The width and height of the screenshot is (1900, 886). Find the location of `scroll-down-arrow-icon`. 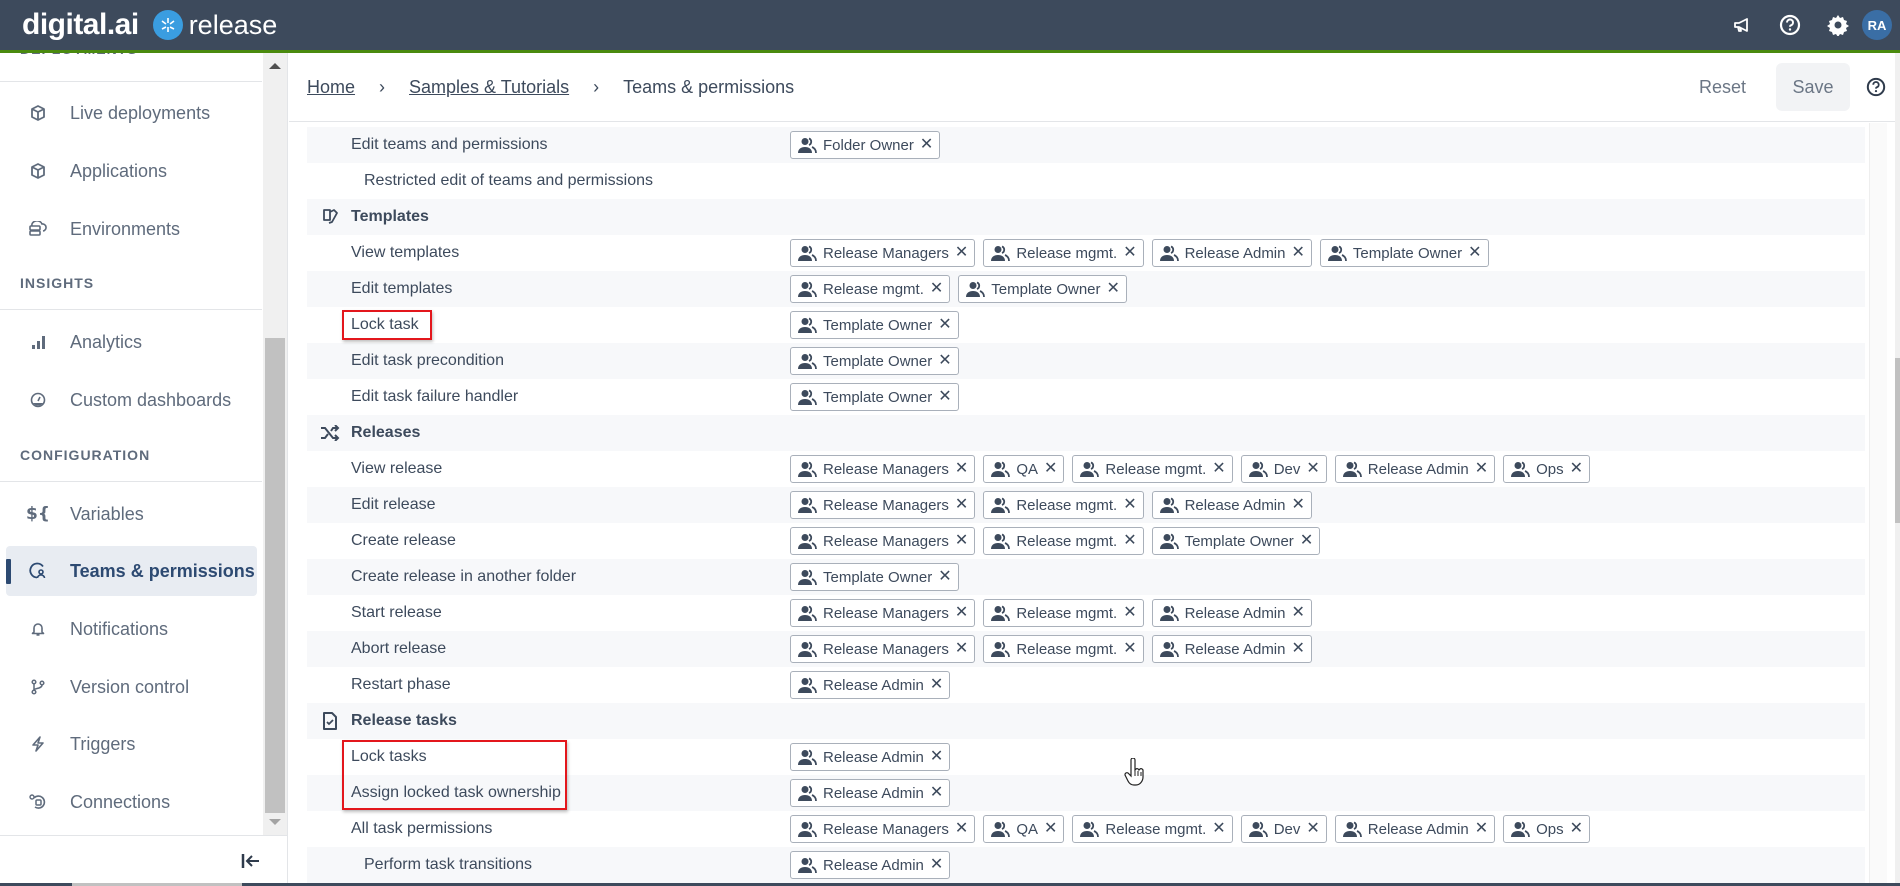

scroll-down-arrow-icon is located at coordinates (275, 822).